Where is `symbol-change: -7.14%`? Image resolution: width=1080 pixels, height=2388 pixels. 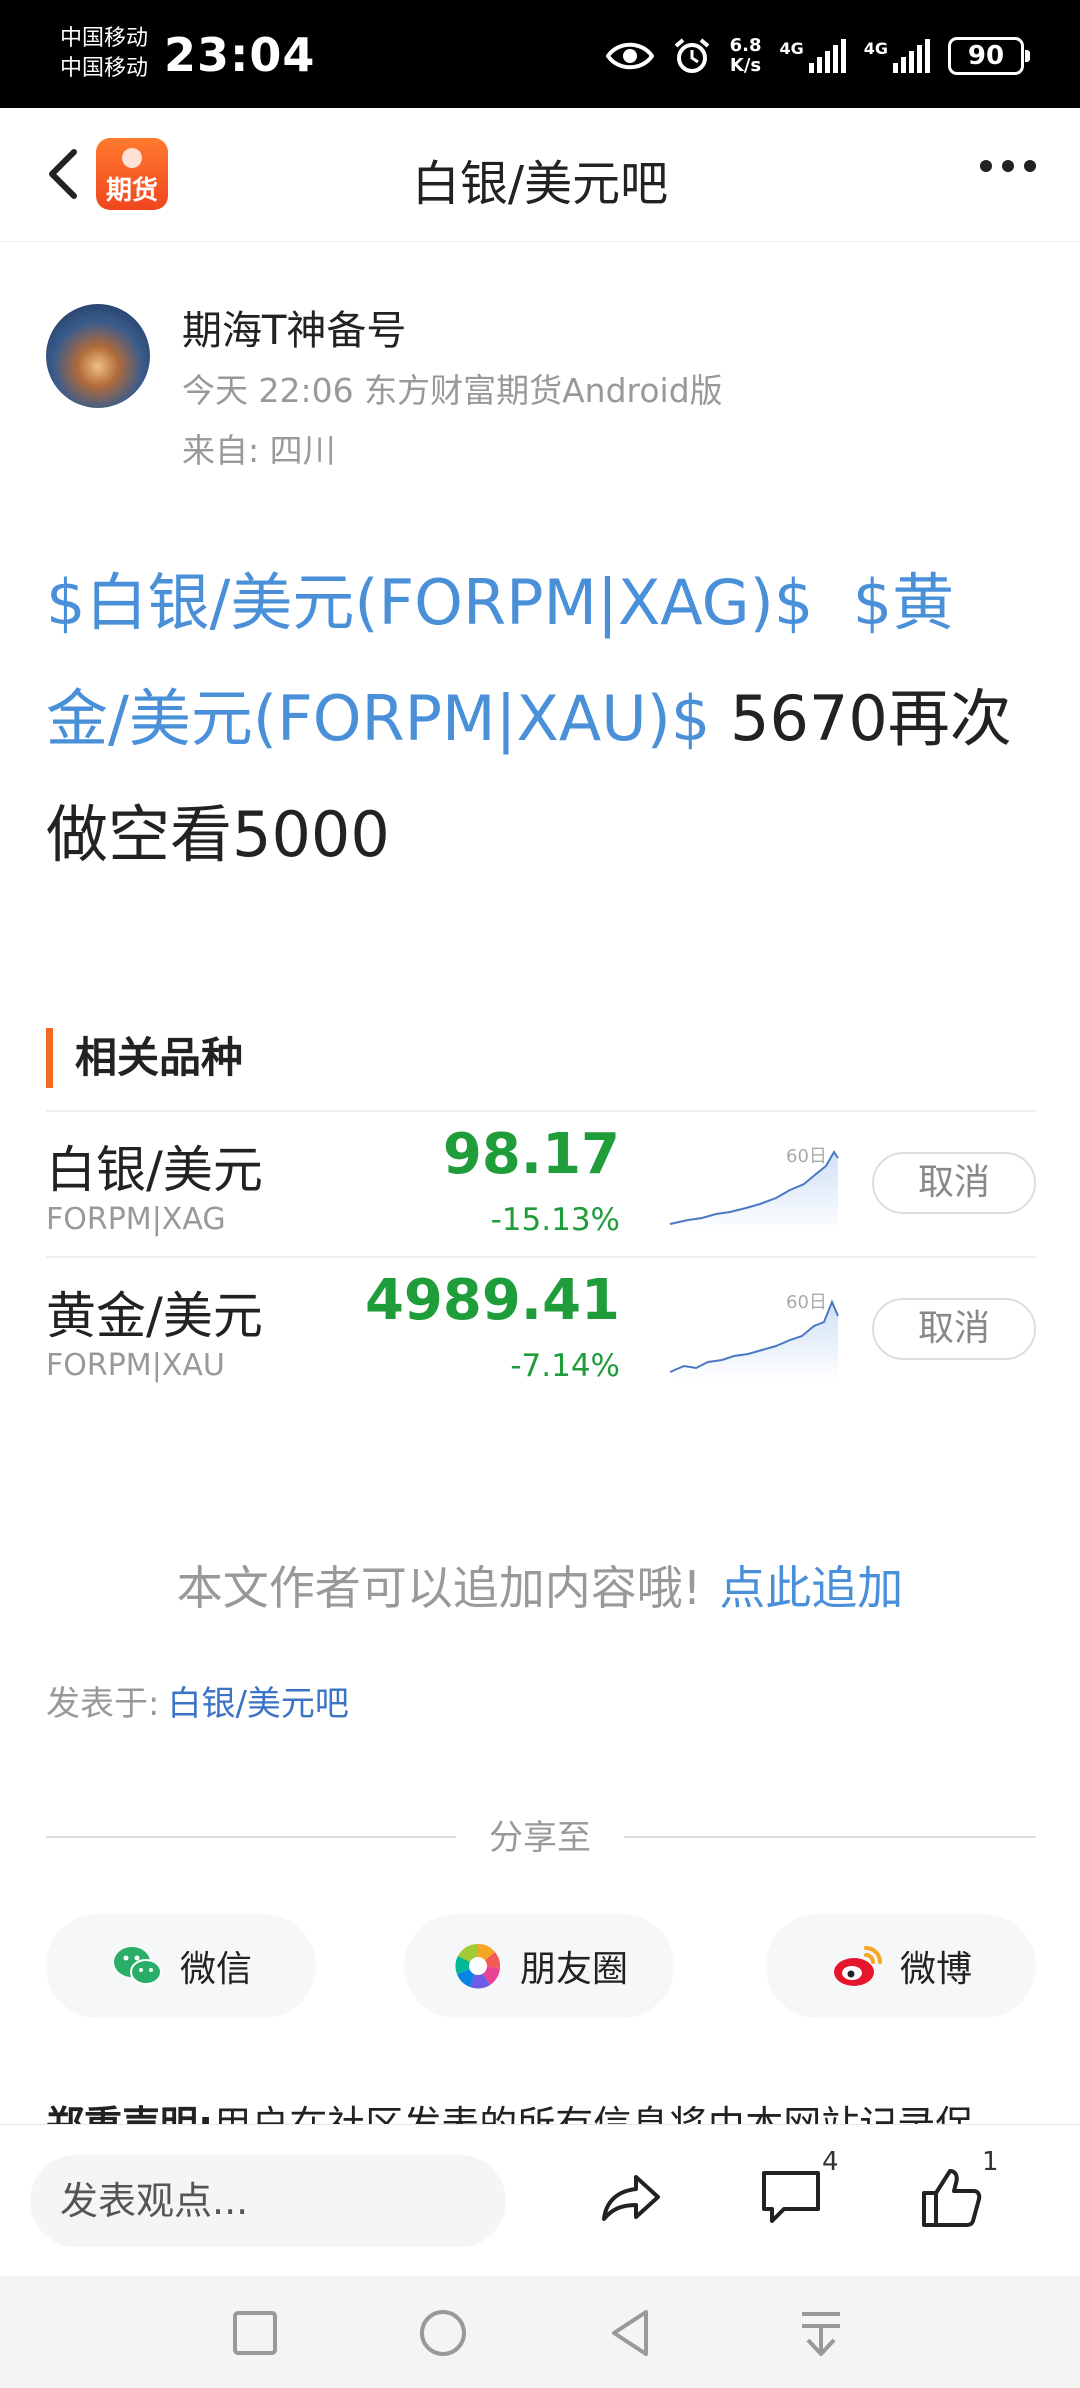 symbol-change: -7.14% is located at coordinates (565, 1366).